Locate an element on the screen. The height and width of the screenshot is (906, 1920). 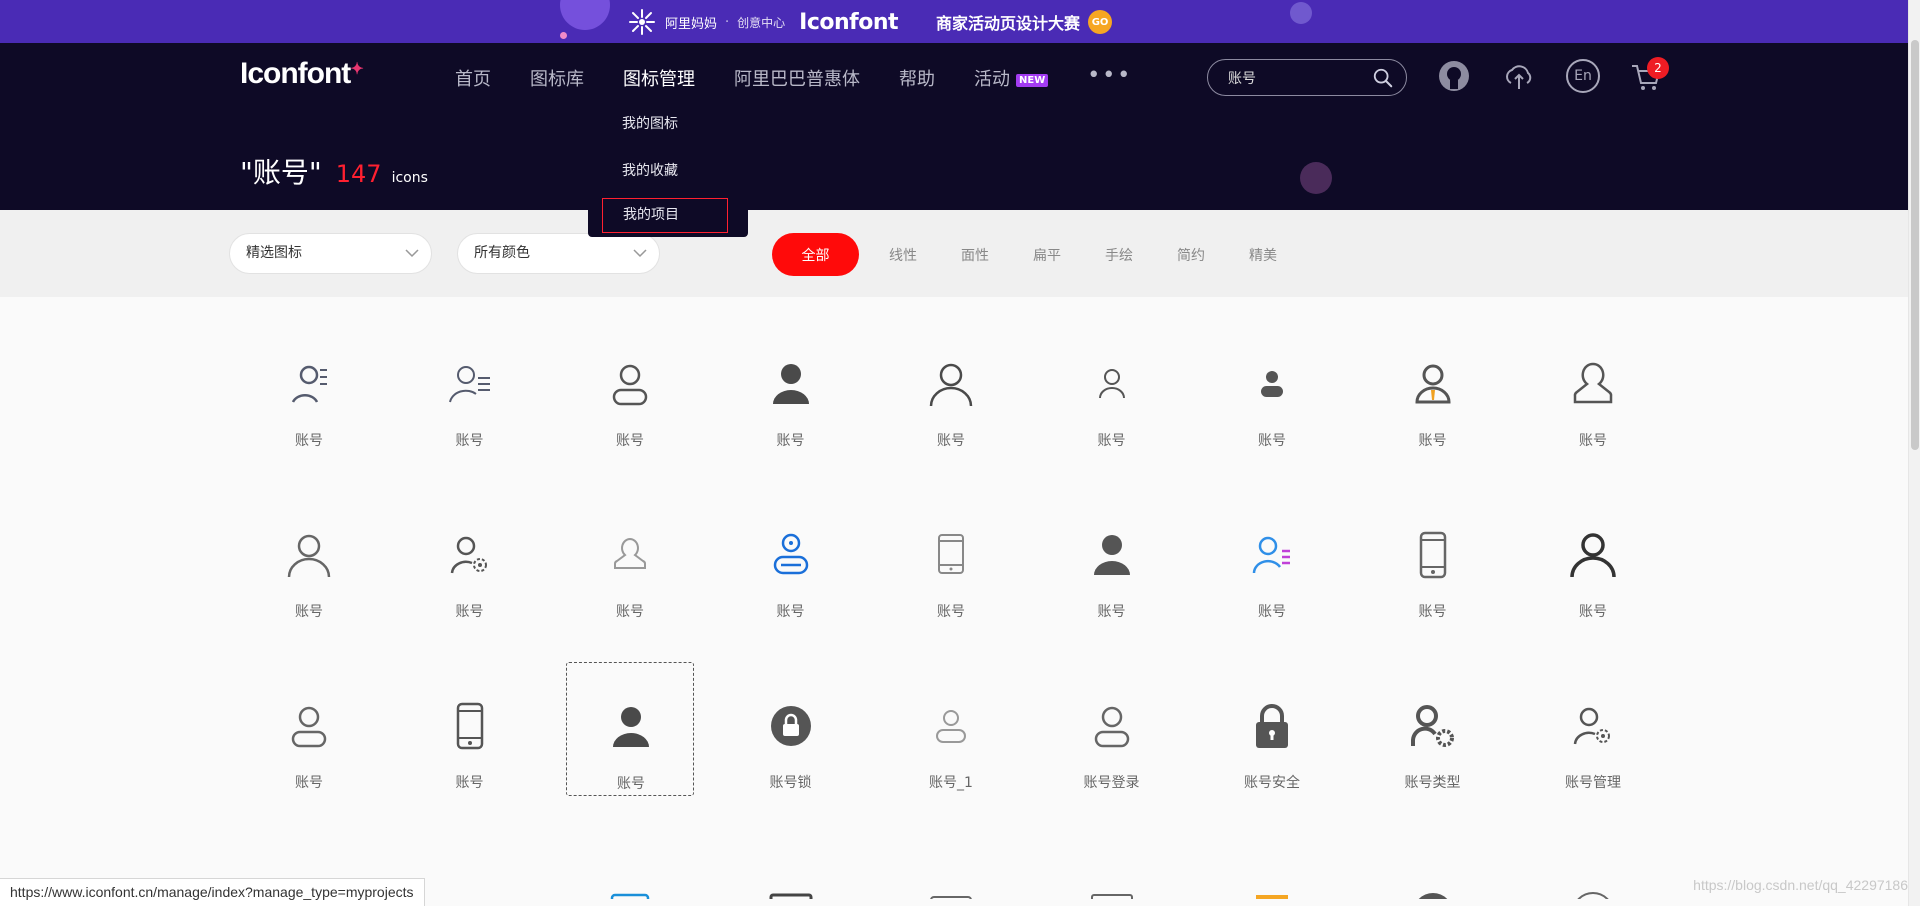
menu-my-favorites: 我的收藏 is located at coordinates (650, 170).